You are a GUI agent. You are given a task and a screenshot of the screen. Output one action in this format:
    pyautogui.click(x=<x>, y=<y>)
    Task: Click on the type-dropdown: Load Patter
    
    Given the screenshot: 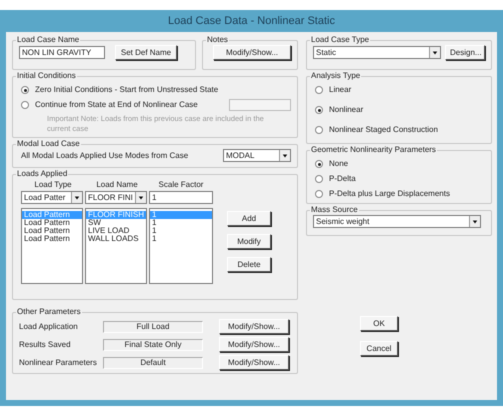 What is the action you would take?
    pyautogui.click(x=52, y=197)
    